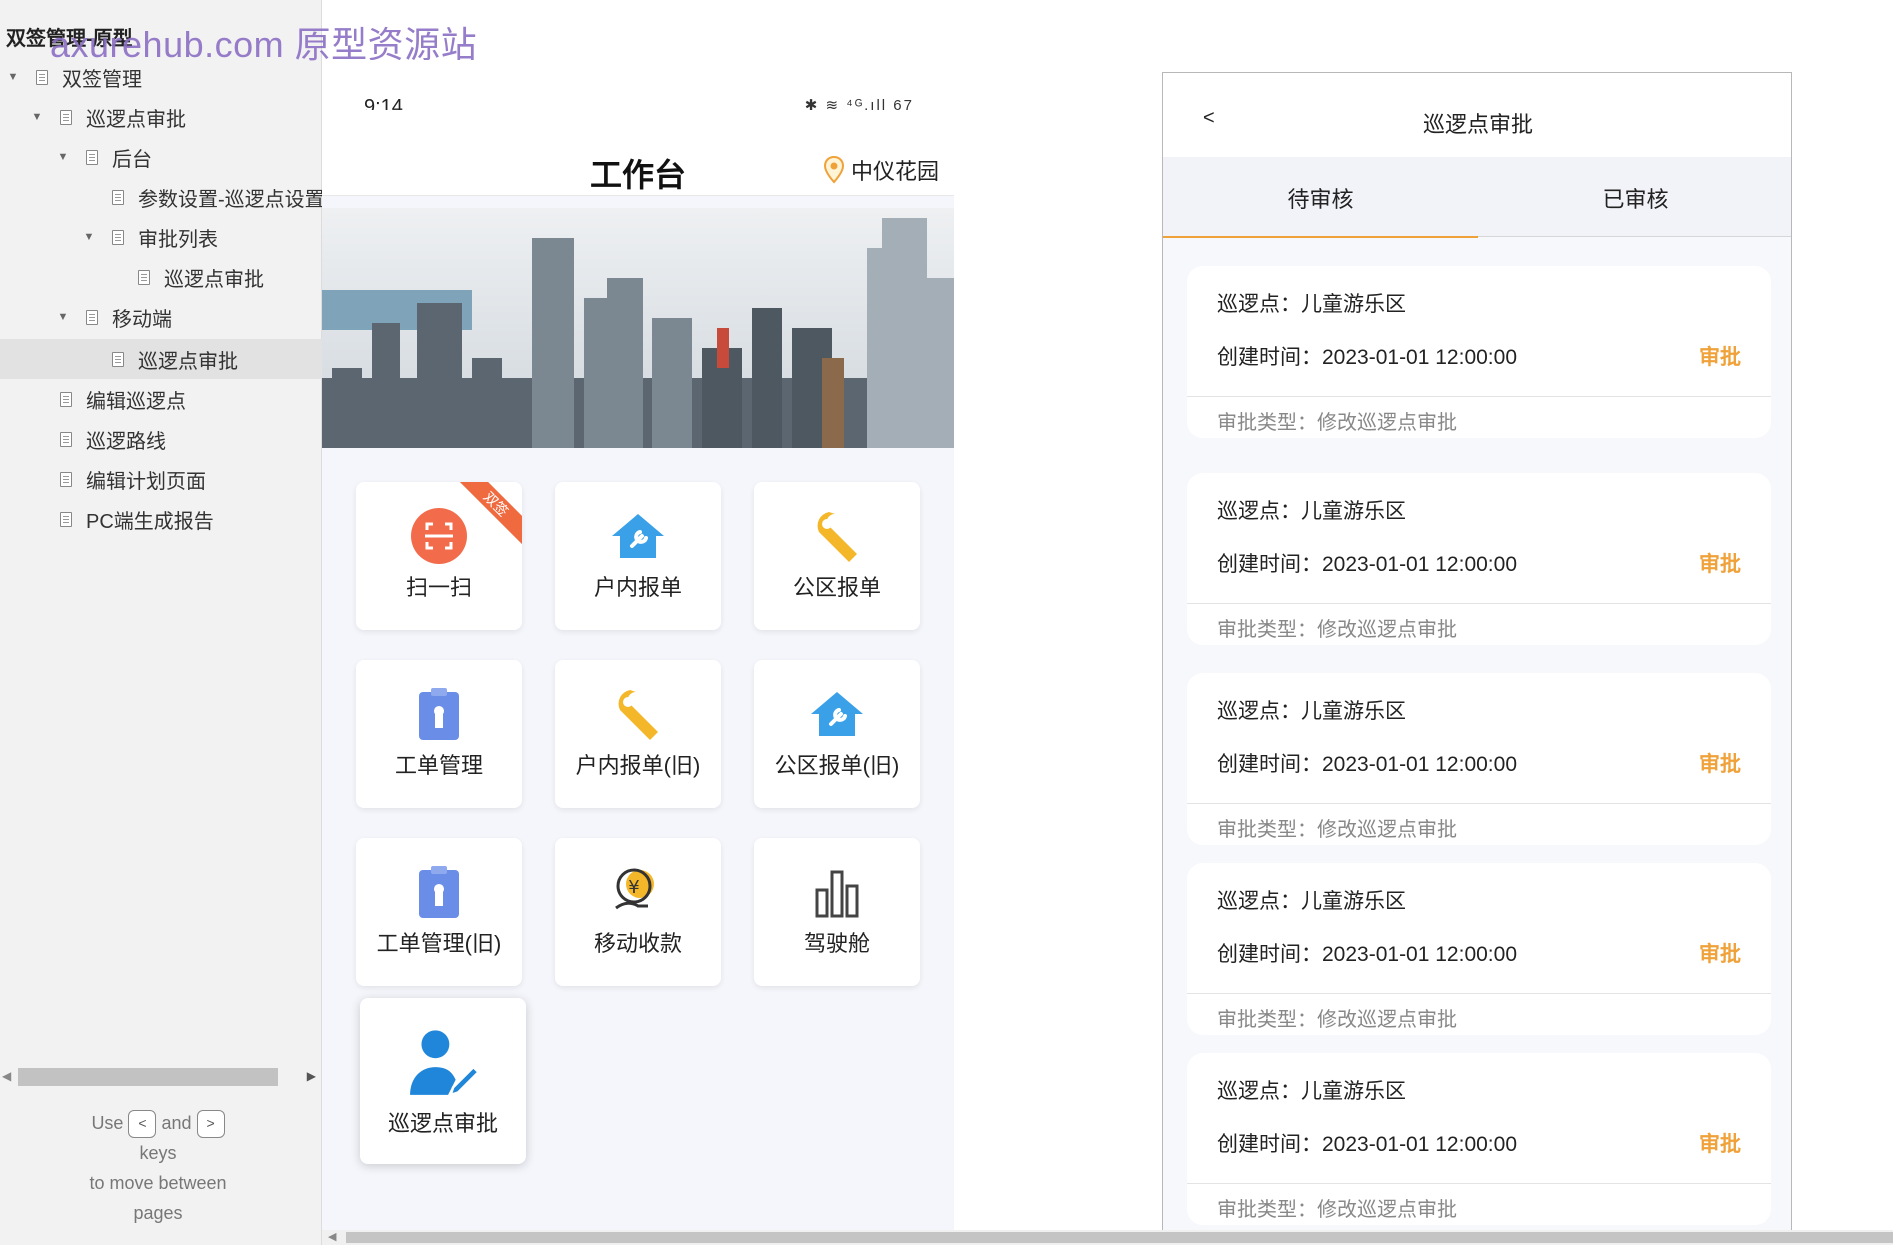 The image size is (1893, 1245). What do you see at coordinates (833, 170) in the screenshot?
I see `location-pin-icon` at bounding box center [833, 170].